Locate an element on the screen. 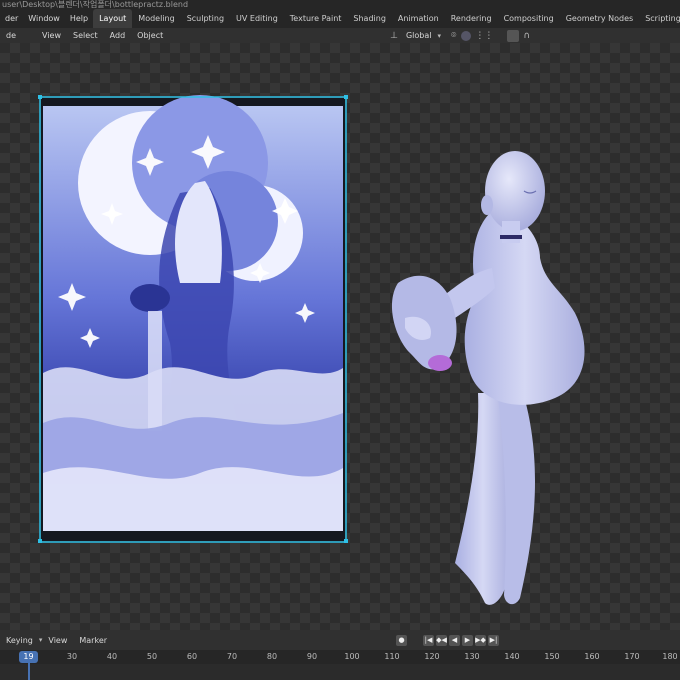  frame-ruler is located at coordinates (340, 657).